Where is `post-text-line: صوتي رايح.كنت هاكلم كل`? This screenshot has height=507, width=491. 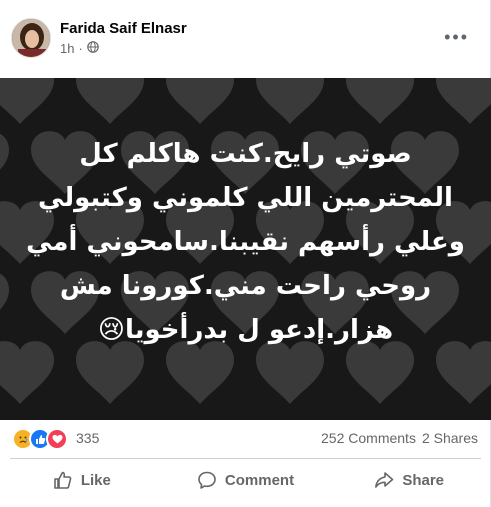 post-text-line: صوتي رايح.كنت هاكلم كل is located at coordinates (245, 154).